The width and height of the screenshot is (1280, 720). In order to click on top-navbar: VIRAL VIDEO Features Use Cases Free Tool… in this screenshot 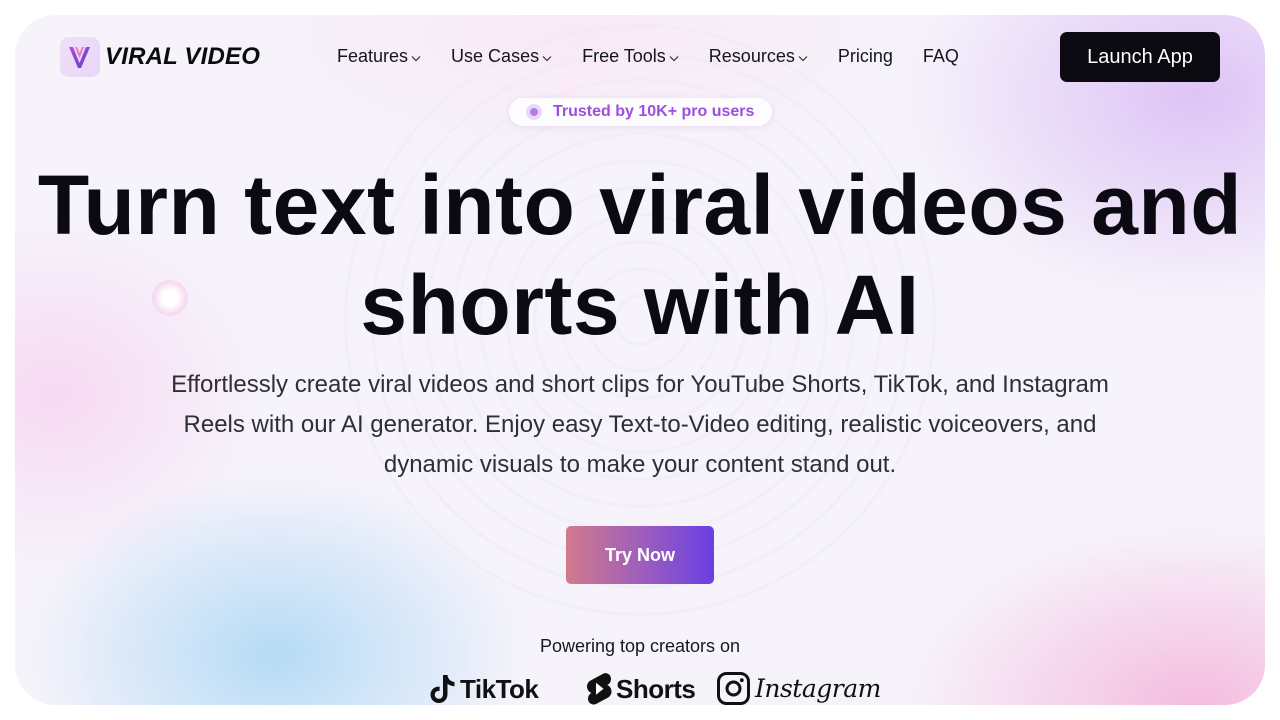, I will do `click(640, 57)`.